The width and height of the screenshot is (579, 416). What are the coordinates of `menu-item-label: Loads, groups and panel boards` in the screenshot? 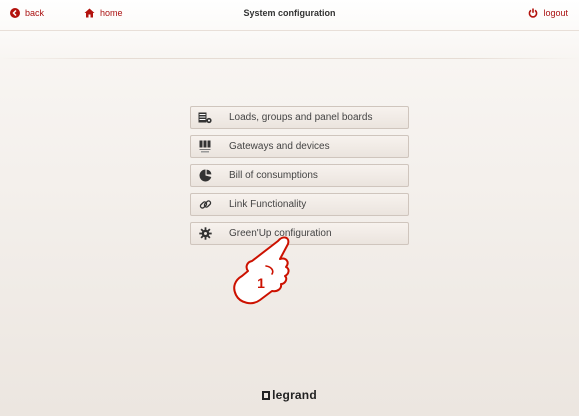 It's located at (301, 117).